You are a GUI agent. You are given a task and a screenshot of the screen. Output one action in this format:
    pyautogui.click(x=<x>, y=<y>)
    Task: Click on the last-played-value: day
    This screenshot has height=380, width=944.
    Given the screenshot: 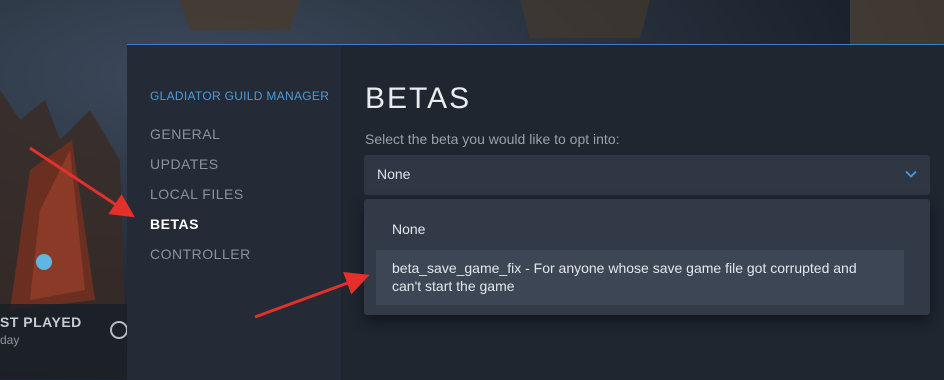 What is the action you would take?
    pyautogui.click(x=10, y=340)
    